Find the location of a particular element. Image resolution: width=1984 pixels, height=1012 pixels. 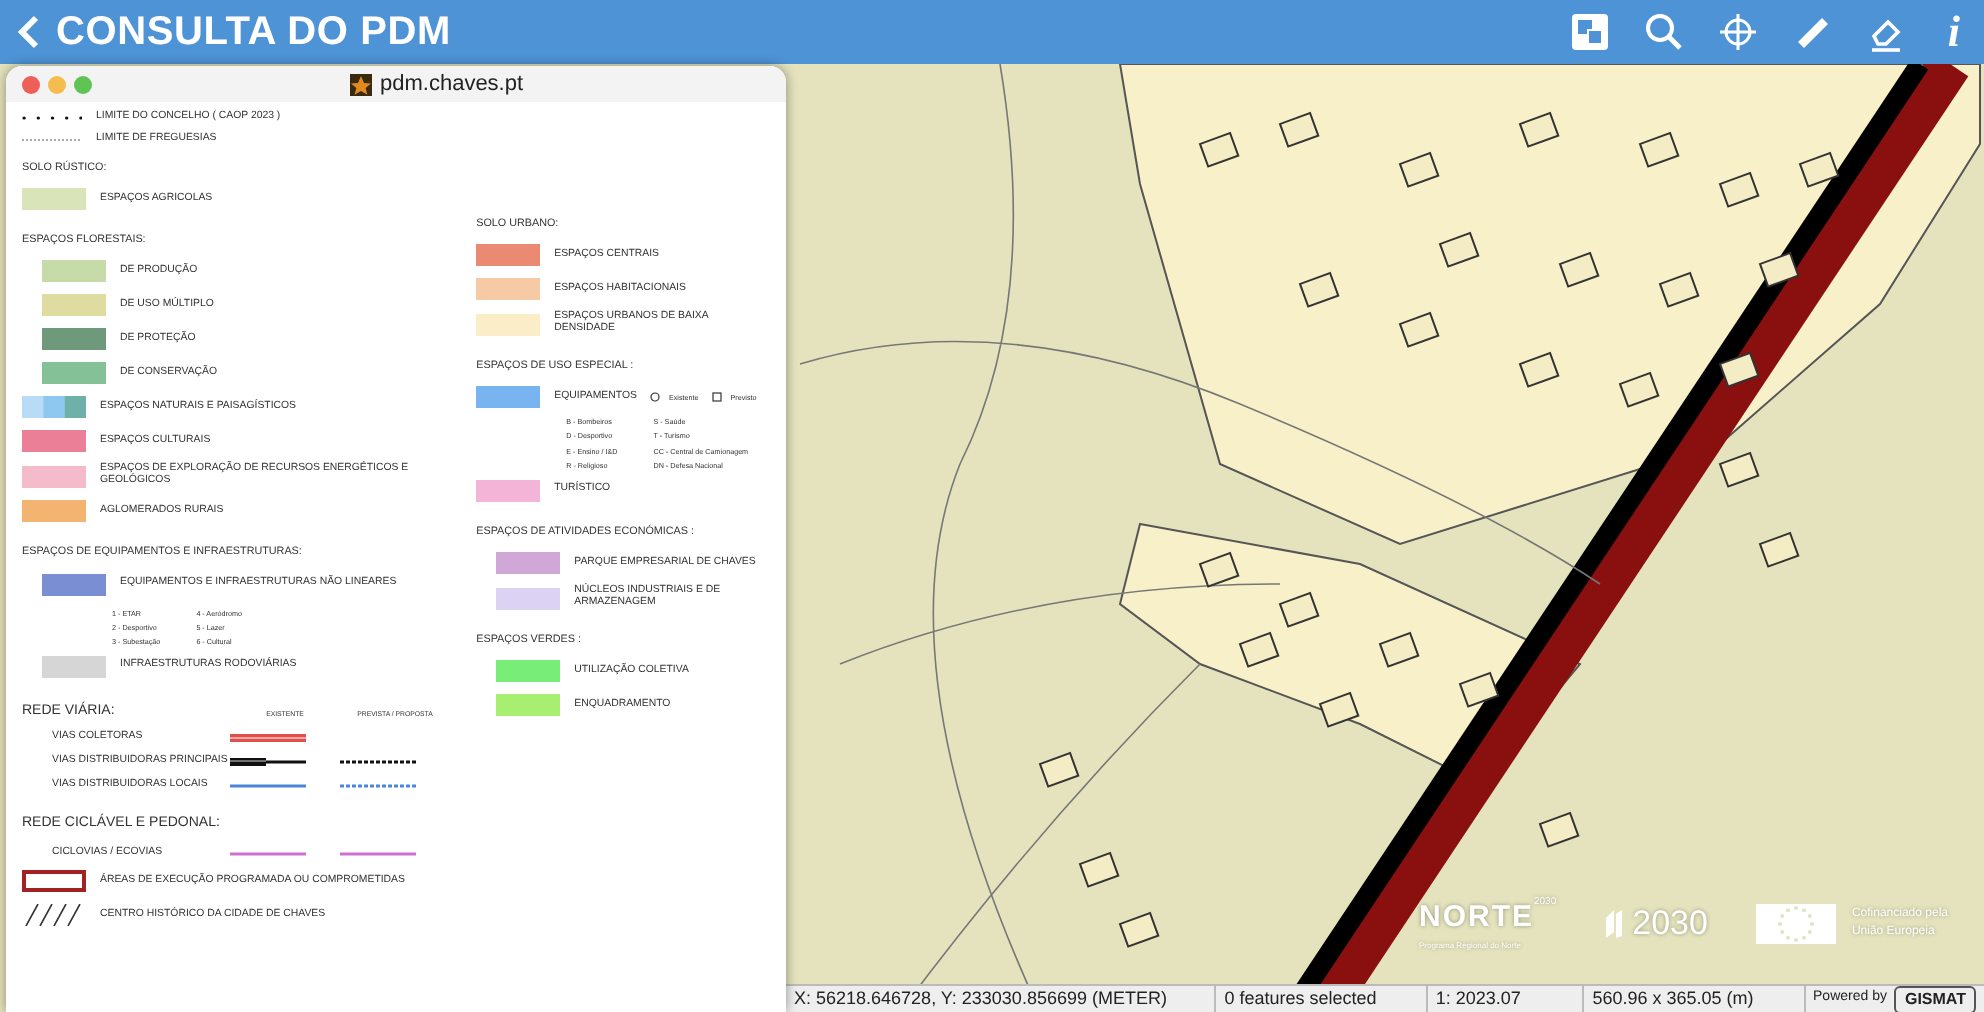

logo-text: NORTE is located at coordinates (1476, 917).